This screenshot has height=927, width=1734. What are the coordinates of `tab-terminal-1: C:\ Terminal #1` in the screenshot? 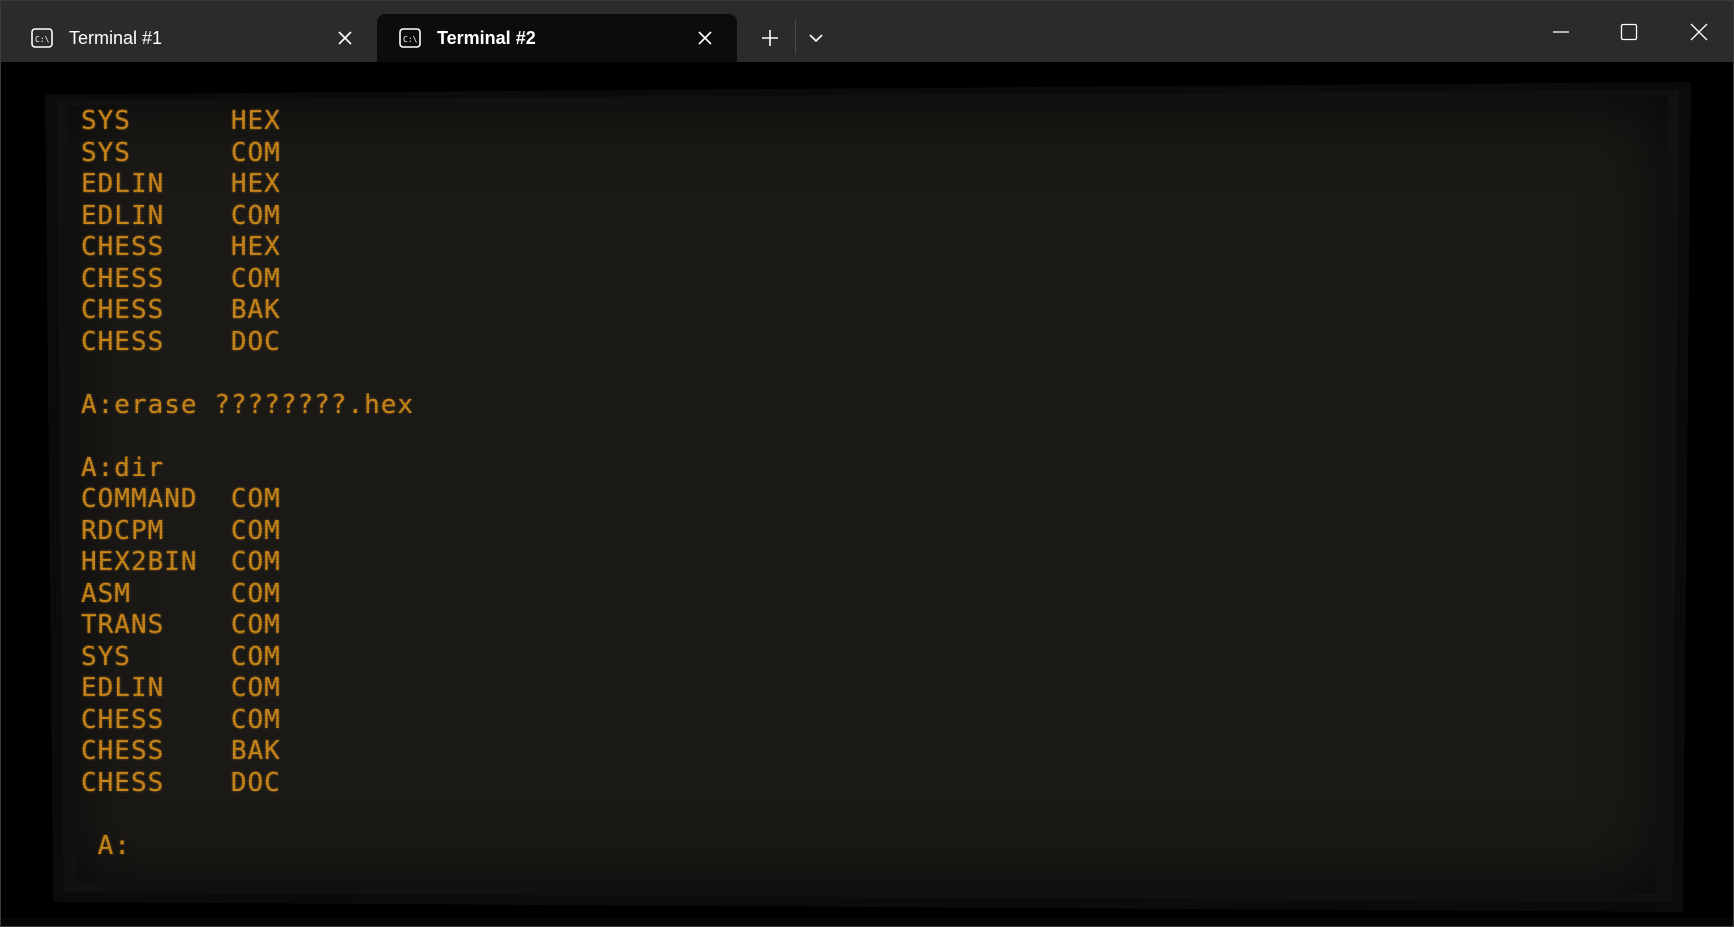 It's located at (193, 38).